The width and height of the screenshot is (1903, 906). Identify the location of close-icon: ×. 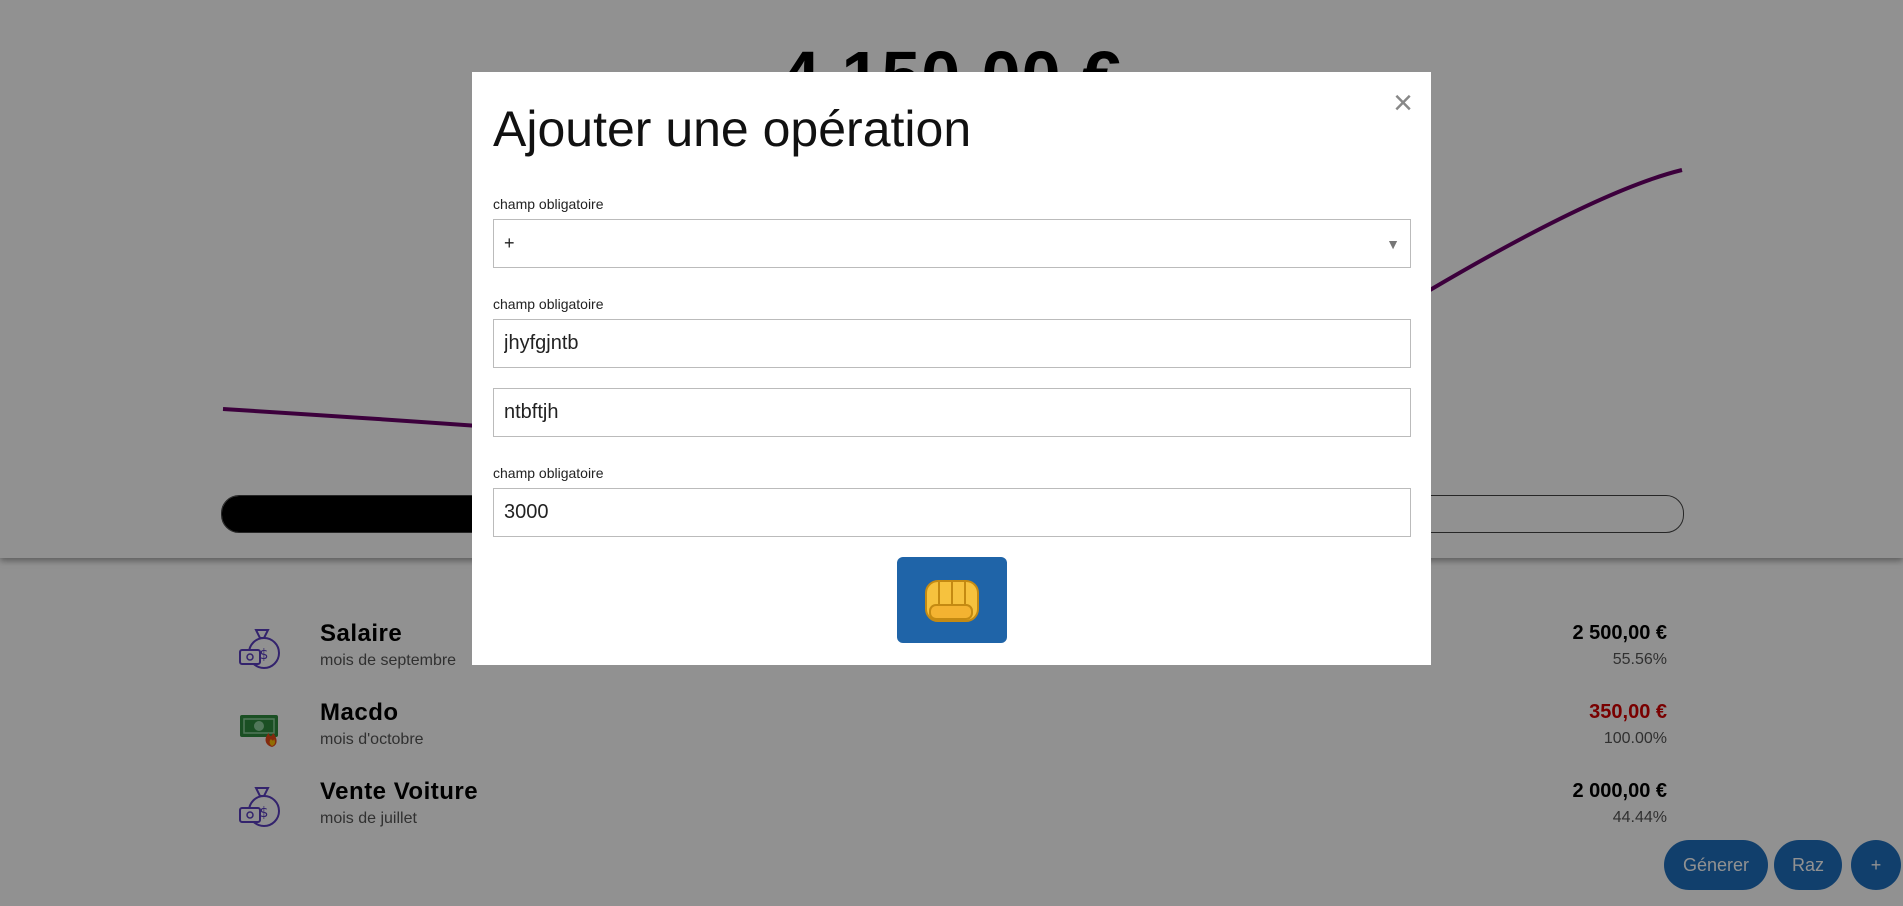
(1403, 103).